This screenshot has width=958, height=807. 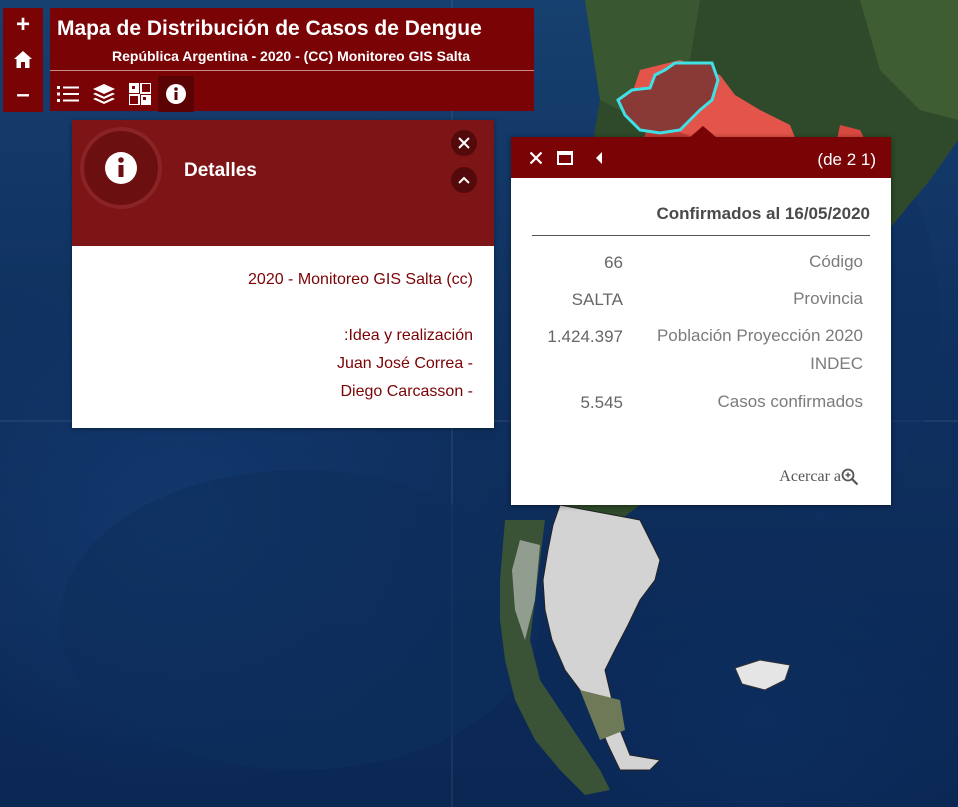 I want to click on details-collapse-button, so click(x=464, y=180).